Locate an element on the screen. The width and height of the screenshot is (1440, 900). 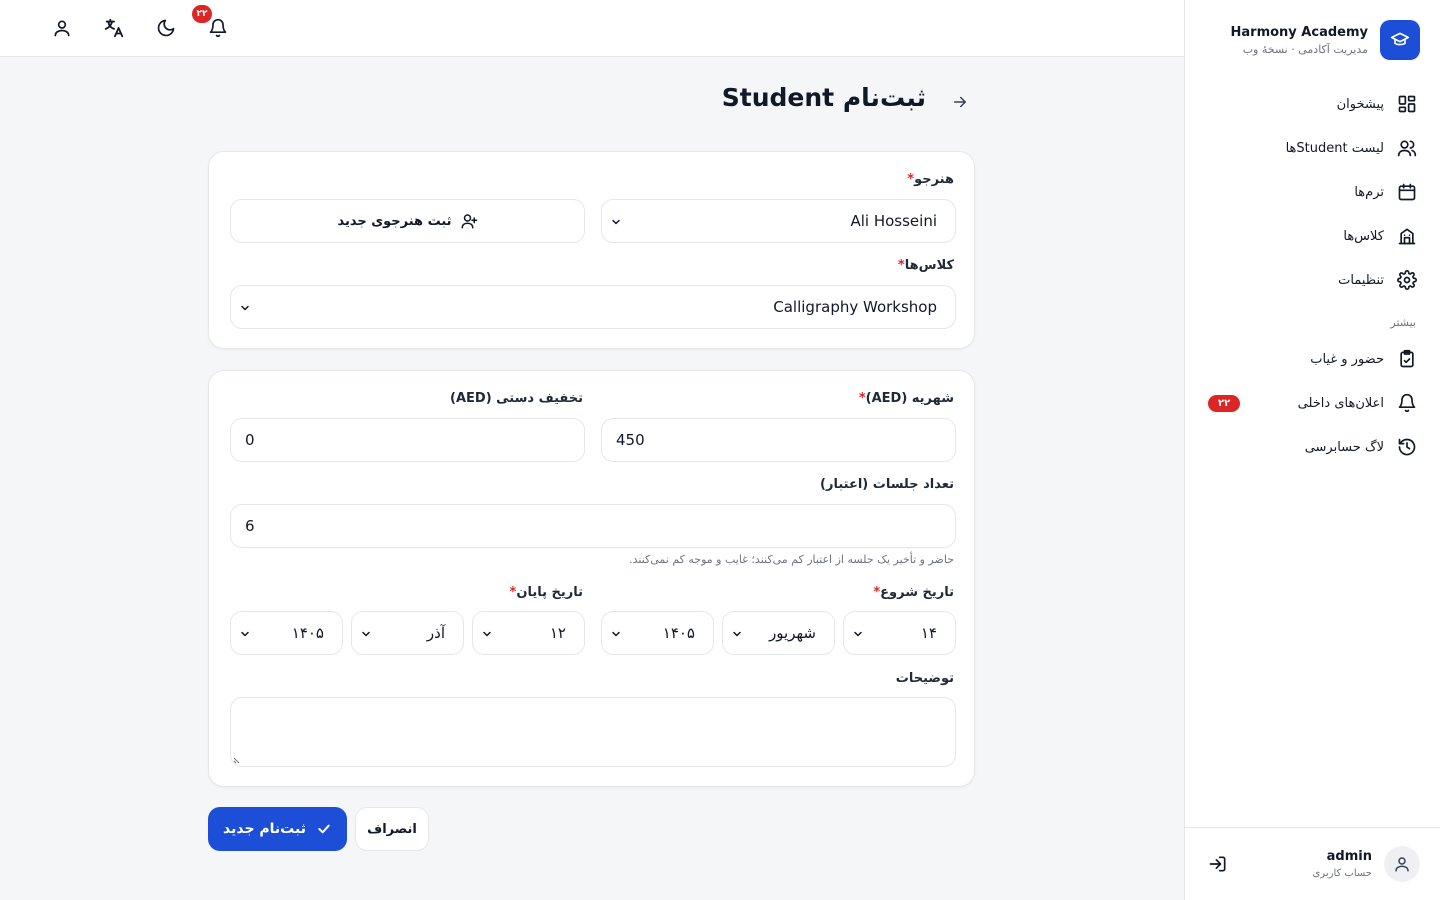
sidebar-item-audit-log: لاگ حسابرسی is located at coordinates (1312, 447).